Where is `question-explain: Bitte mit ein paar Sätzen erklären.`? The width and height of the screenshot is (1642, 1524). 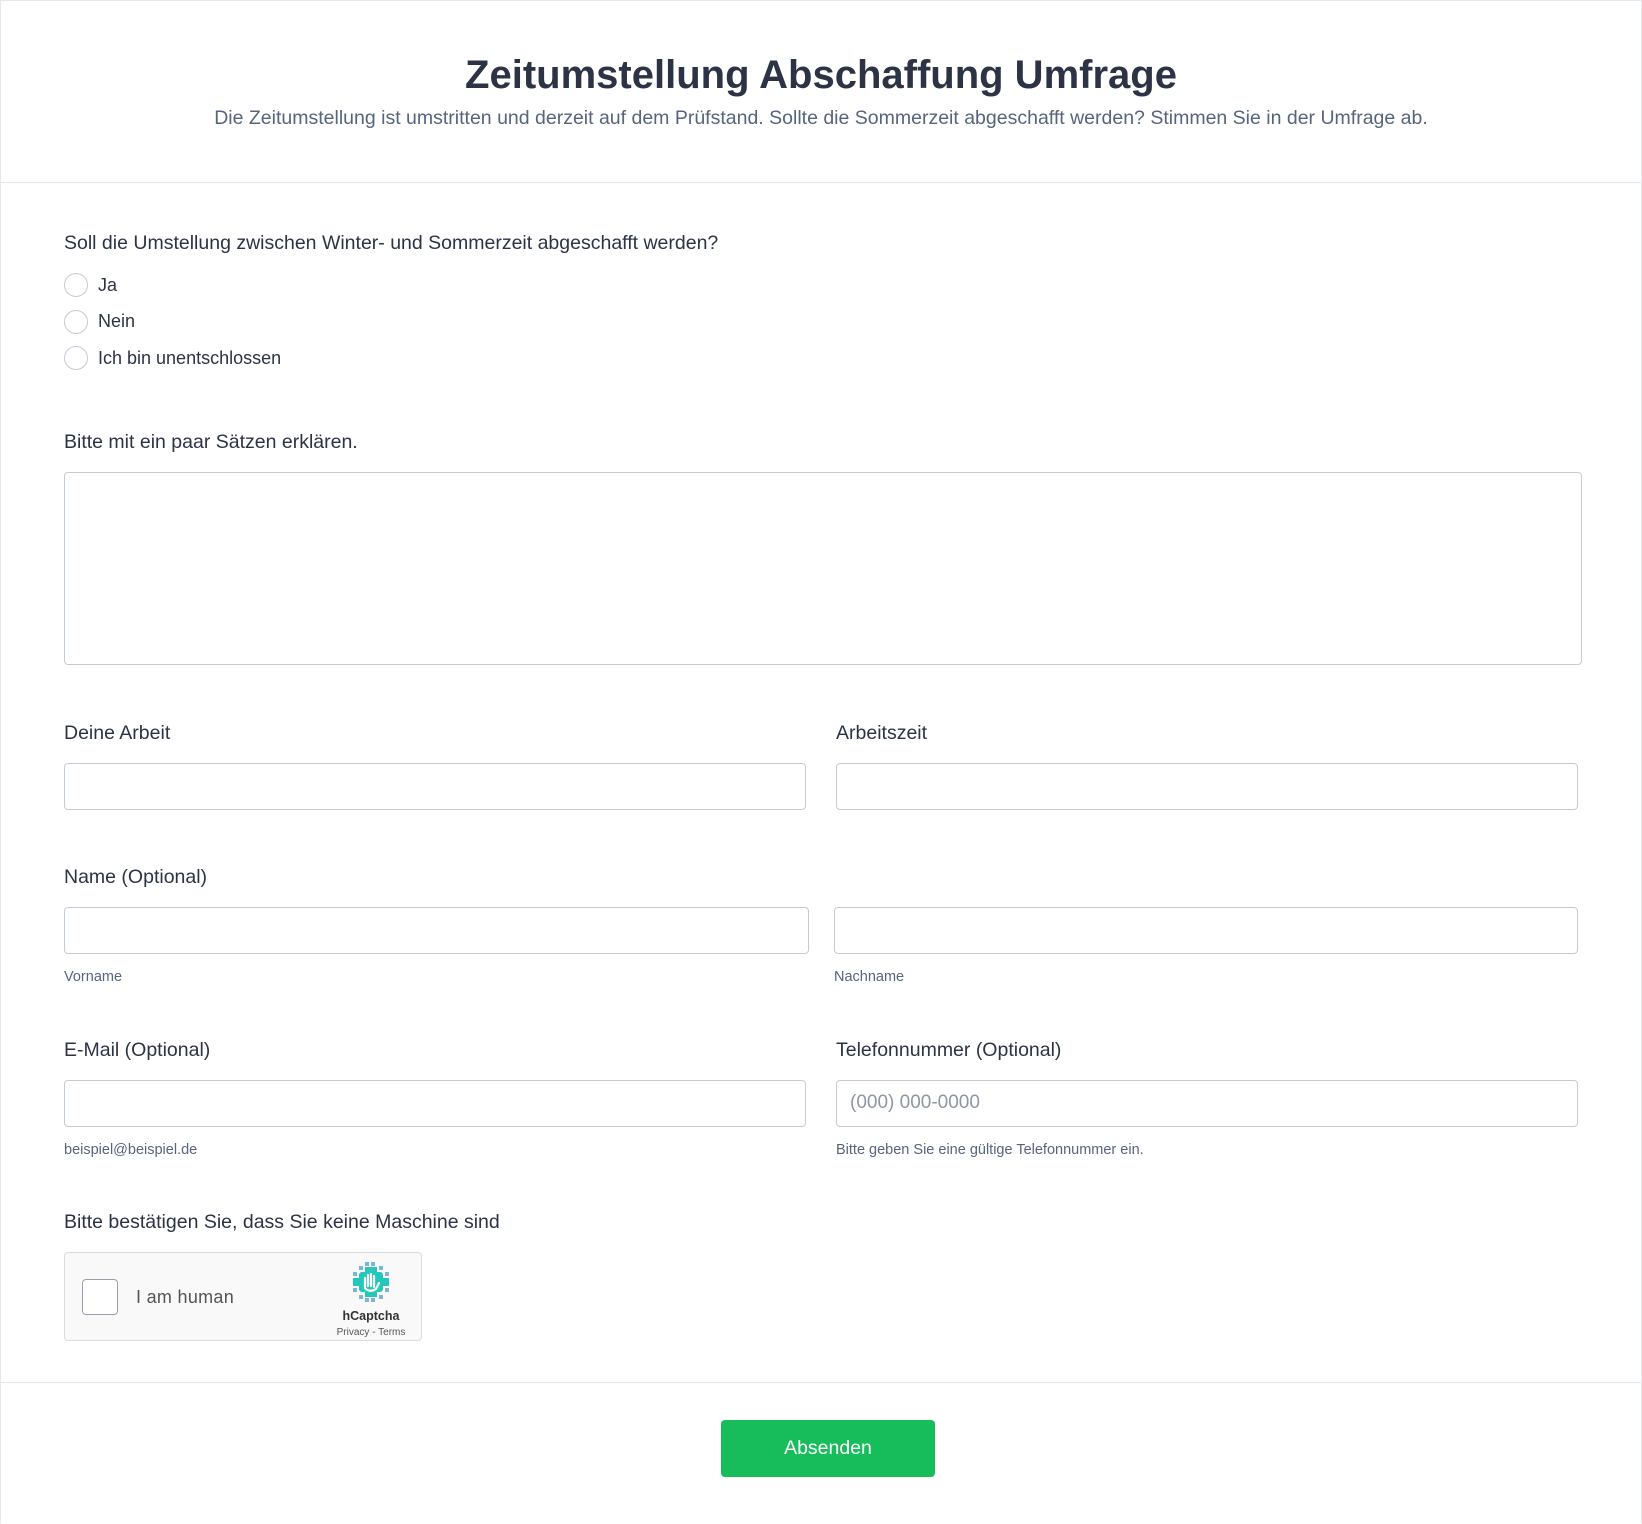
question-explain: Bitte mit ein paar Sätzen erklären. is located at coordinates (823, 547).